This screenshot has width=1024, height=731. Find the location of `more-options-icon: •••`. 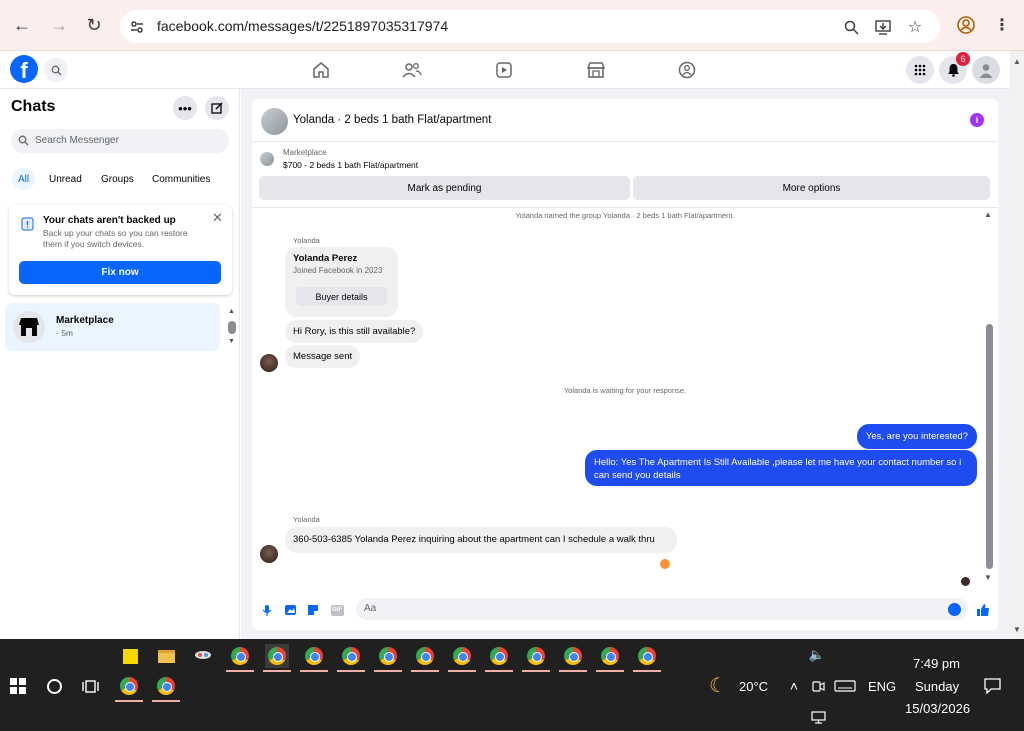

more-options-icon: ••• is located at coordinates (185, 108).